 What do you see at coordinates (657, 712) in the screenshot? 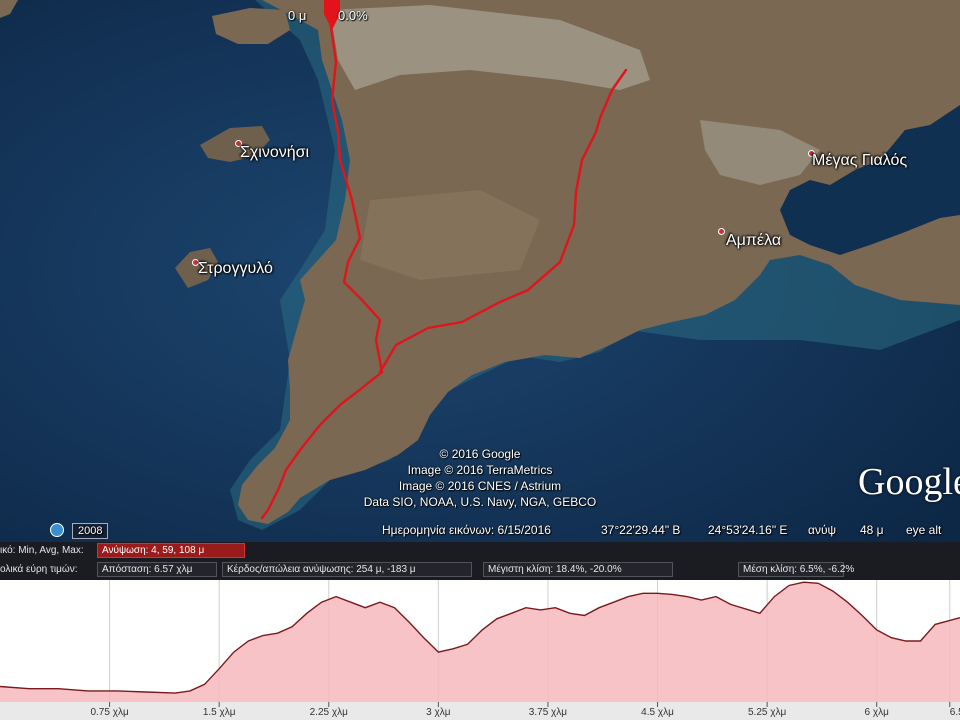
I see `x-tick-label: 4.5 χλμ` at bounding box center [657, 712].